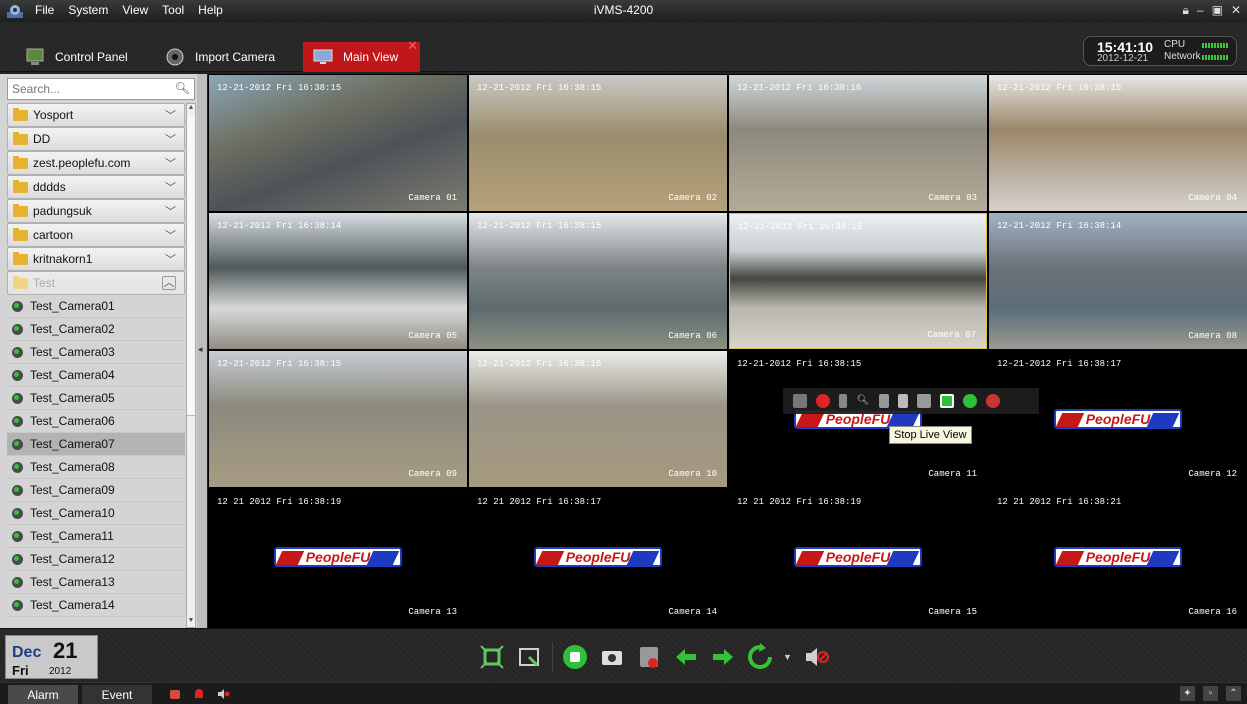 This screenshot has height=704, width=1247. What do you see at coordinates (235, 57) in the screenshot?
I see `tab-label: Import Camera` at bounding box center [235, 57].